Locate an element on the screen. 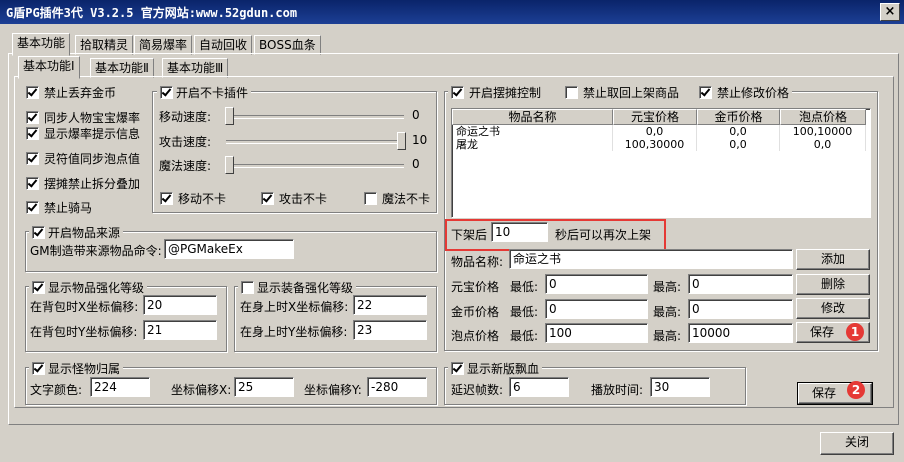  check-no-retrieve: 禁止取回上架商品 is located at coordinates (622, 92).